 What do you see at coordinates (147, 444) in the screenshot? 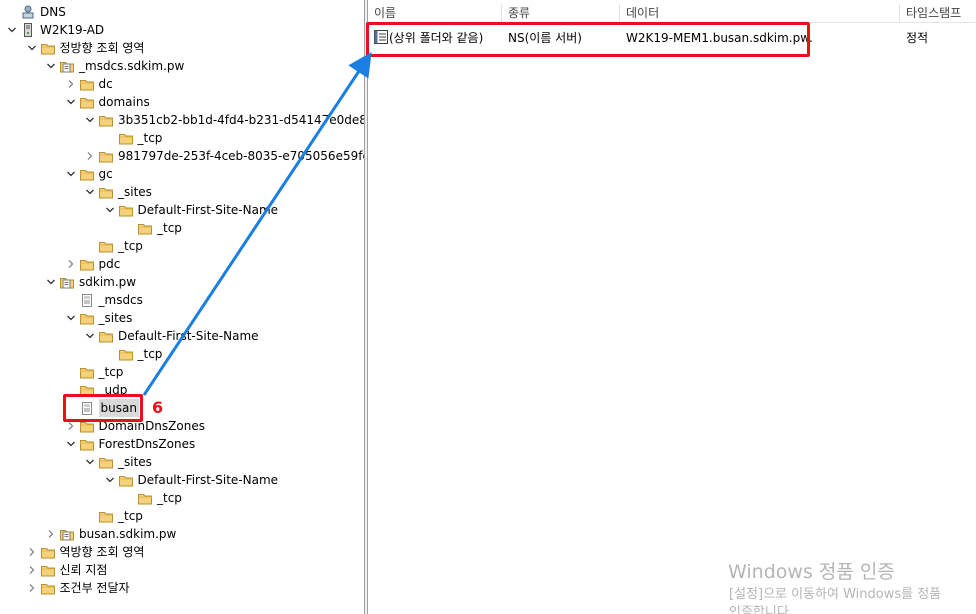
I see `tree-node-label: ForestDnsZones` at bounding box center [147, 444].